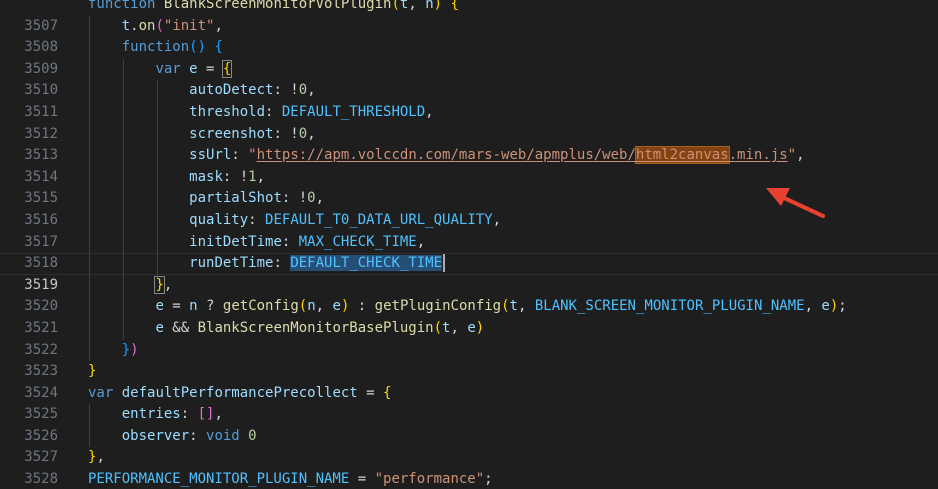  Describe the element at coordinates (353, 111) in the screenshot. I see `constant: DEFAULT_THRESHOLD` at that location.